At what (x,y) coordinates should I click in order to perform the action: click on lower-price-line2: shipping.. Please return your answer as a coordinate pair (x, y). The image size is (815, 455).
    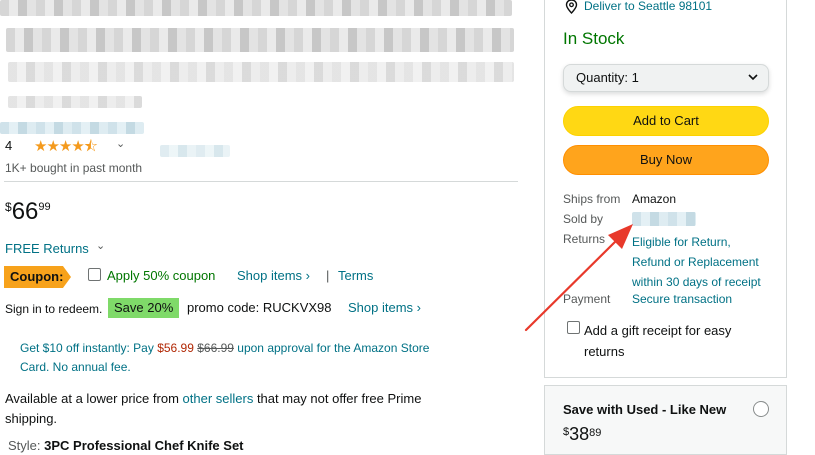
    Looking at the image, I should click on (31, 418).